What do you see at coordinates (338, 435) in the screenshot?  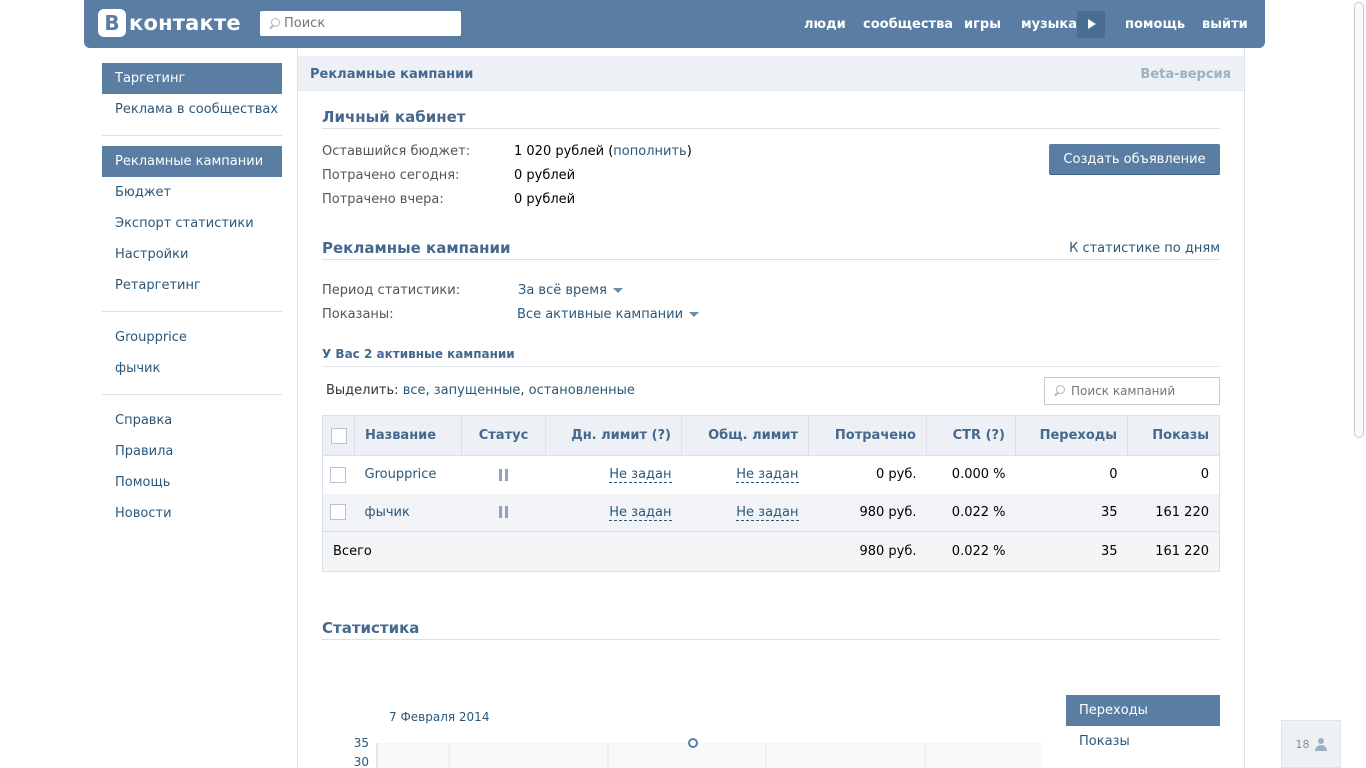 I see `select-all-checkbox` at bounding box center [338, 435].